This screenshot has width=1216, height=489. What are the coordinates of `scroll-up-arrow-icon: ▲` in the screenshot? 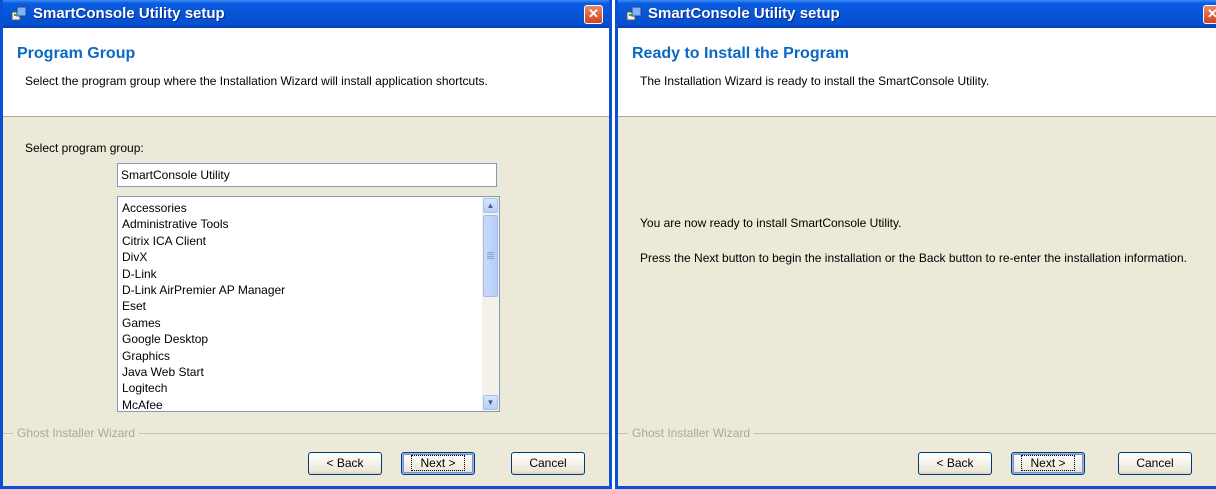 It's located at (490, 205).